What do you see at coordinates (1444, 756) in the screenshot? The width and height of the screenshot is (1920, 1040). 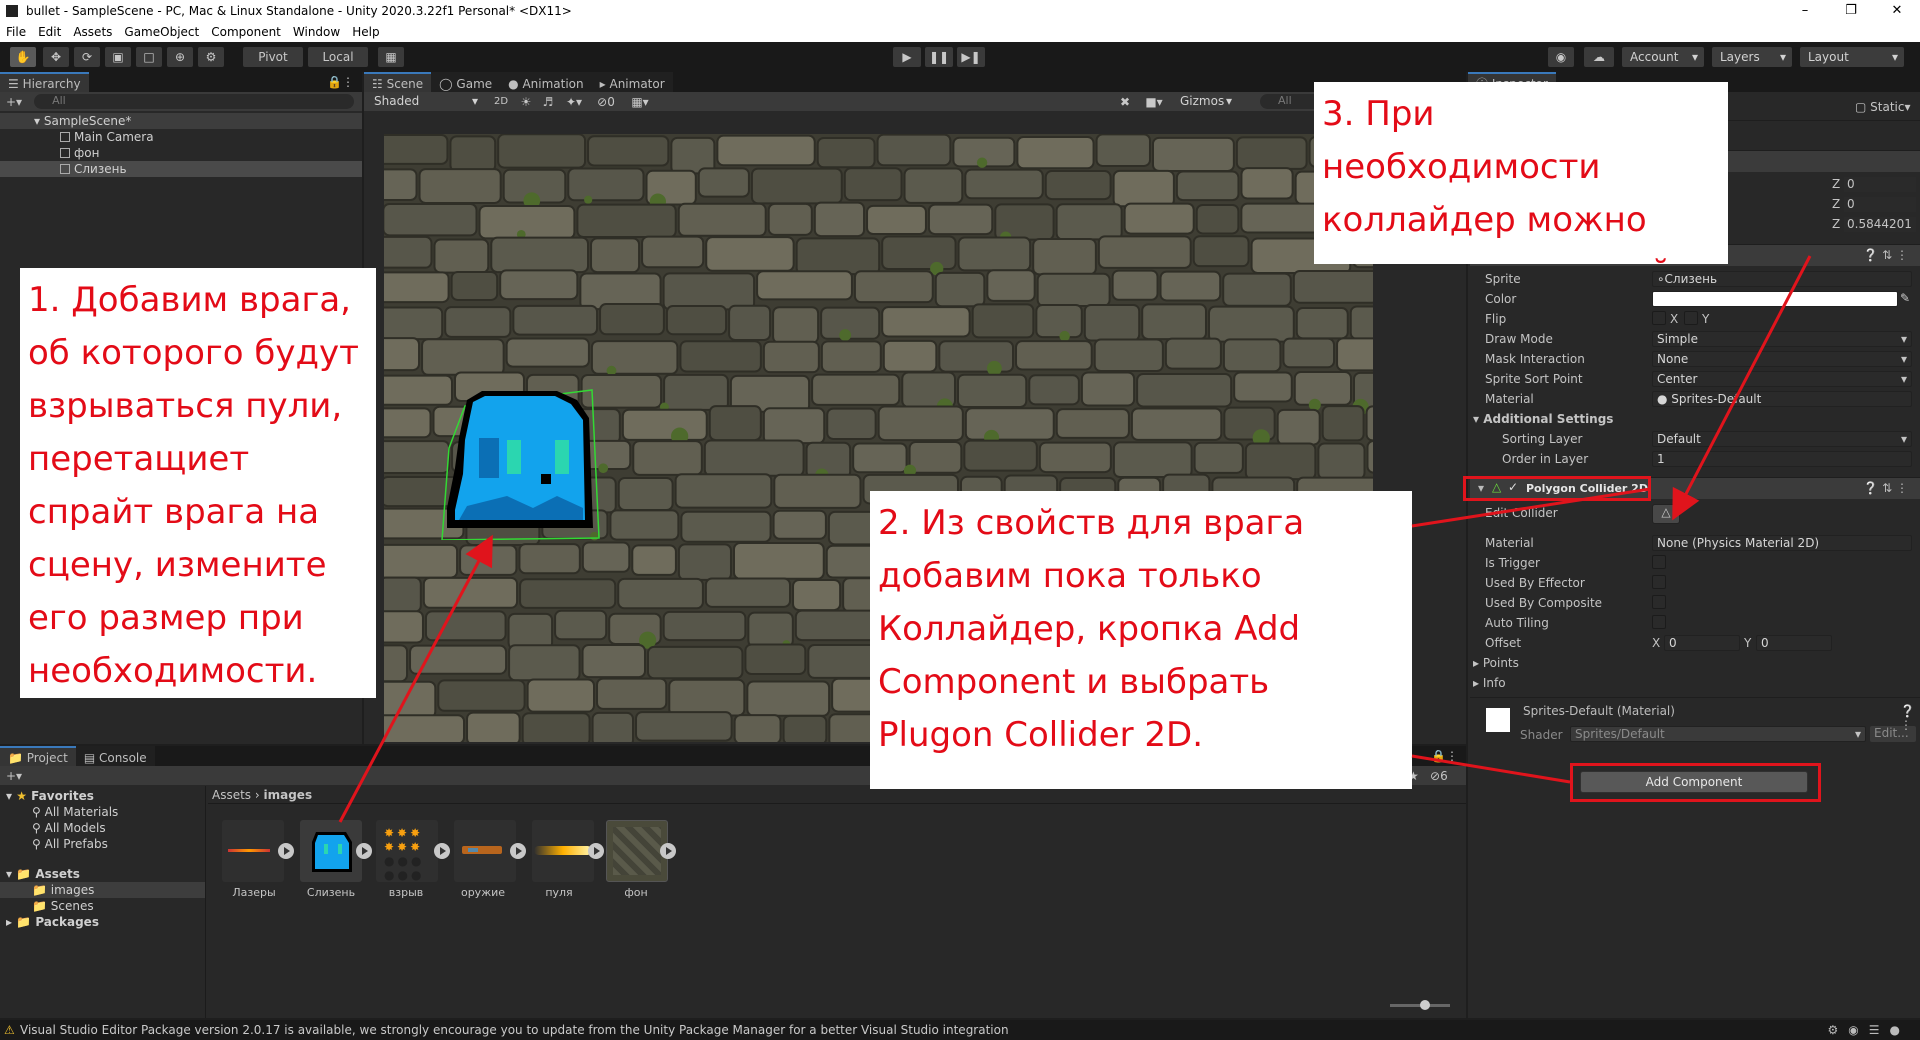 I see `project-lock-icon: 🔒⋮` at bounding box center [1444, 756].